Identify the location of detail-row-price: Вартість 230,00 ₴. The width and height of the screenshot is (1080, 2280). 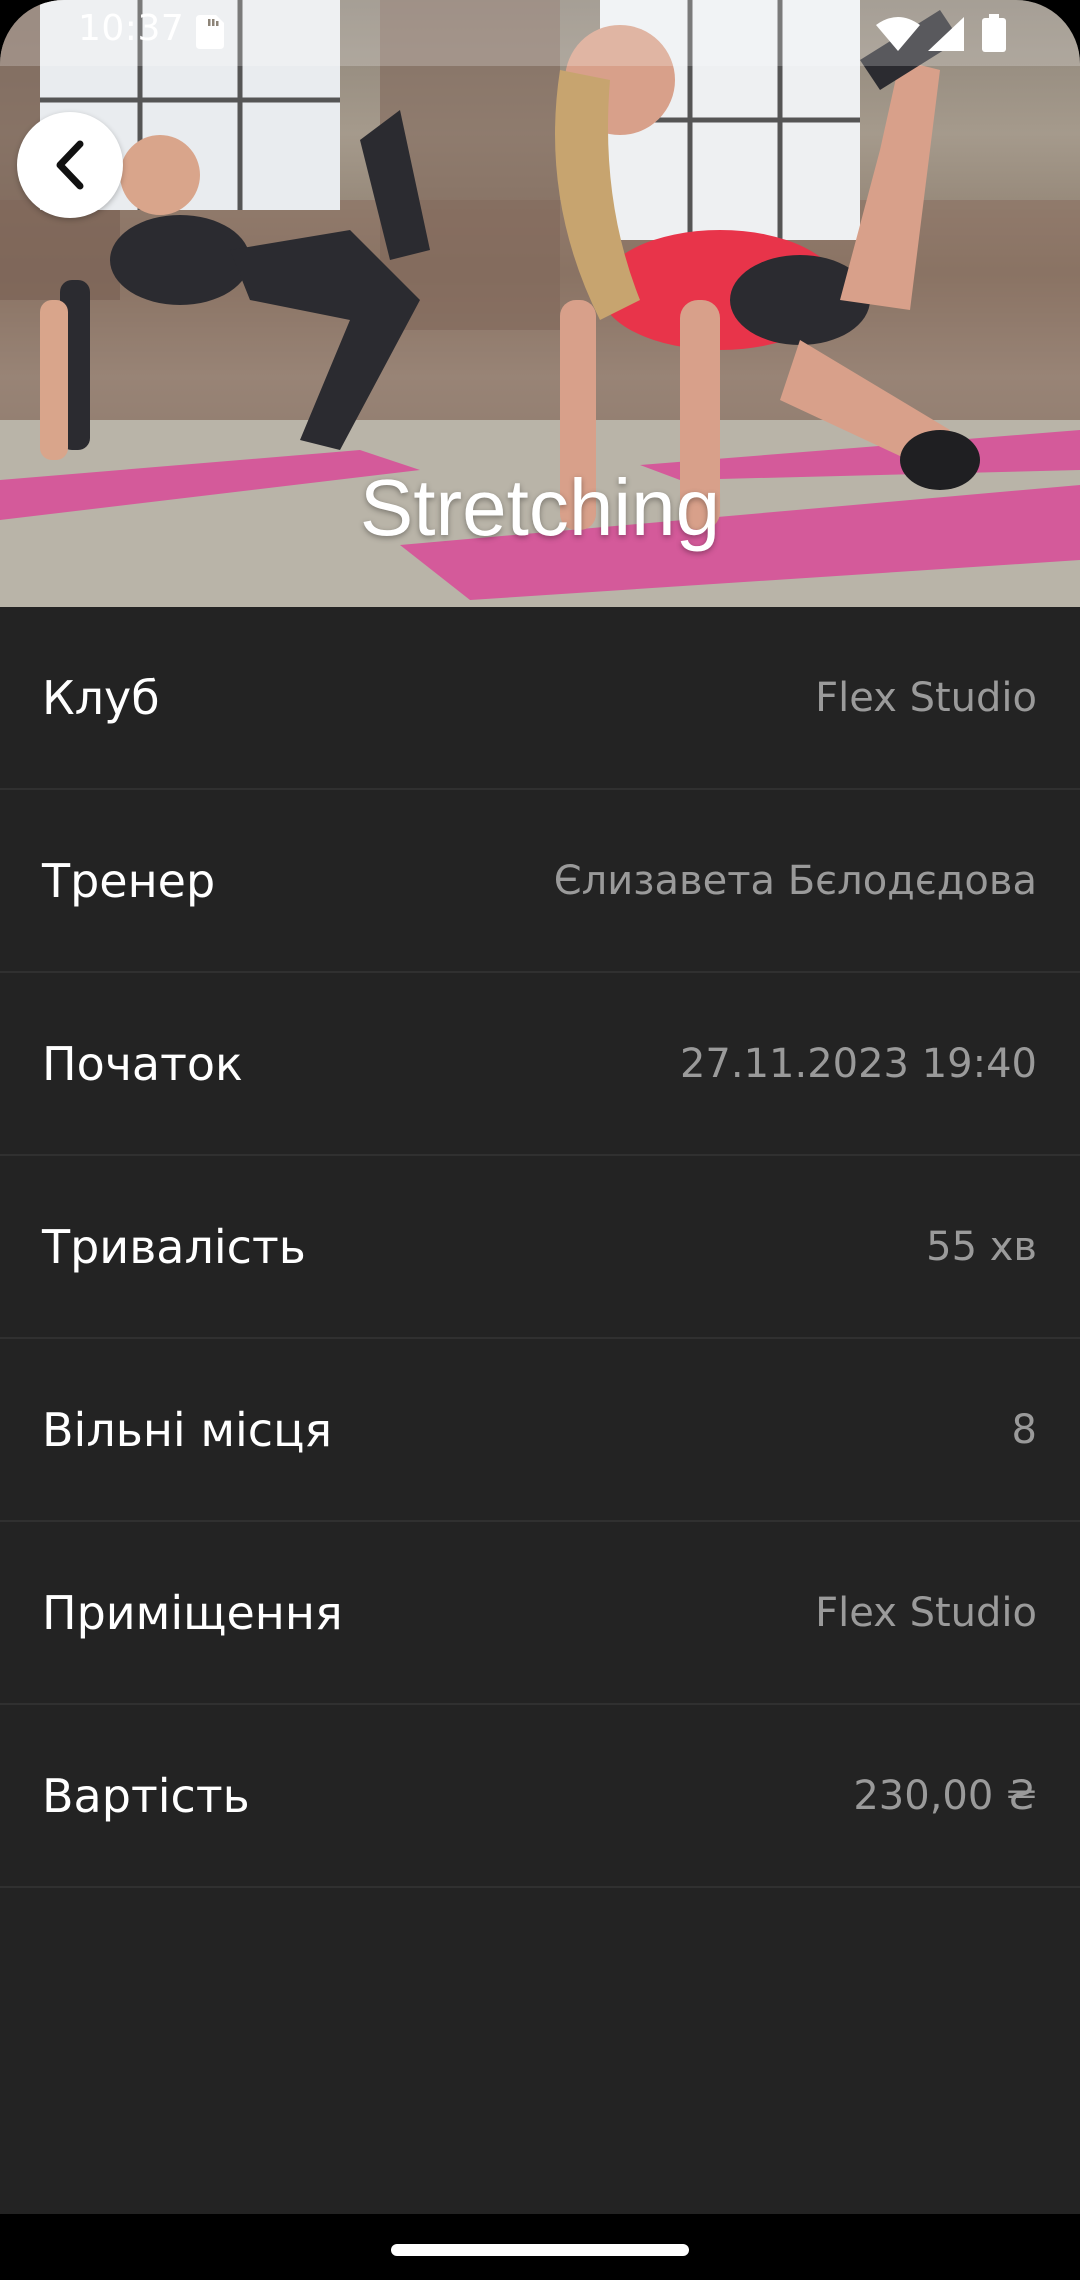
(540, 1796).